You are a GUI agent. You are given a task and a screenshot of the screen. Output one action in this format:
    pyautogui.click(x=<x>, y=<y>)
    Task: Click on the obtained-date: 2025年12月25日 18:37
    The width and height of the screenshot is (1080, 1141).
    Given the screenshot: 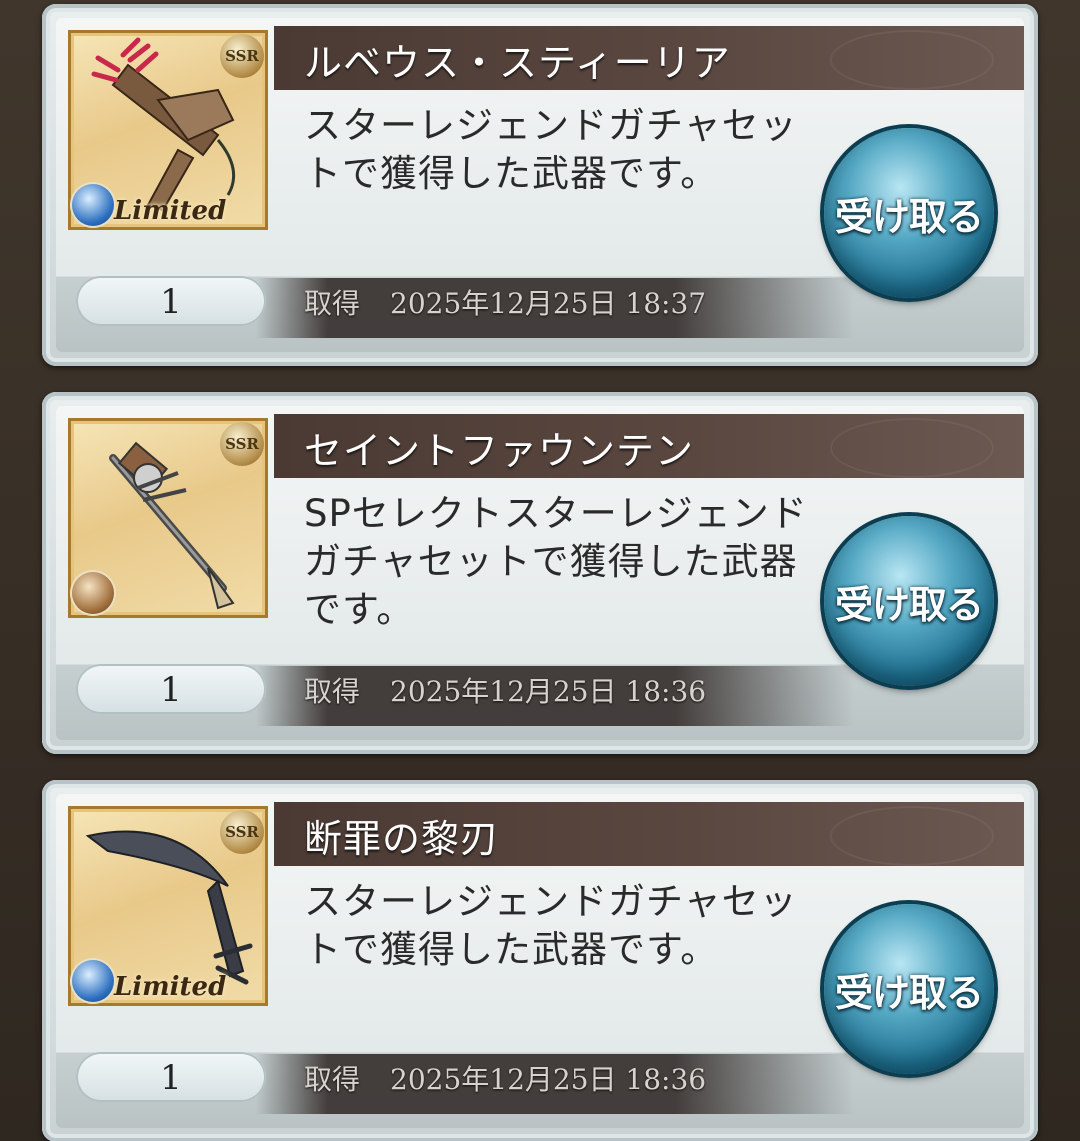 What is the action you would take?
    pyautogui.click(x=548, y=303)
    